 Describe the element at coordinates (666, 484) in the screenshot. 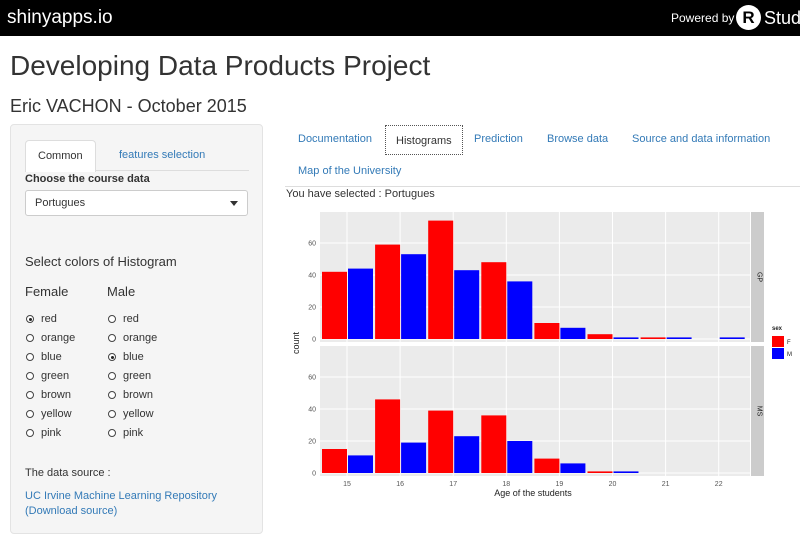

I see `x-tick-label: 21` at that location.